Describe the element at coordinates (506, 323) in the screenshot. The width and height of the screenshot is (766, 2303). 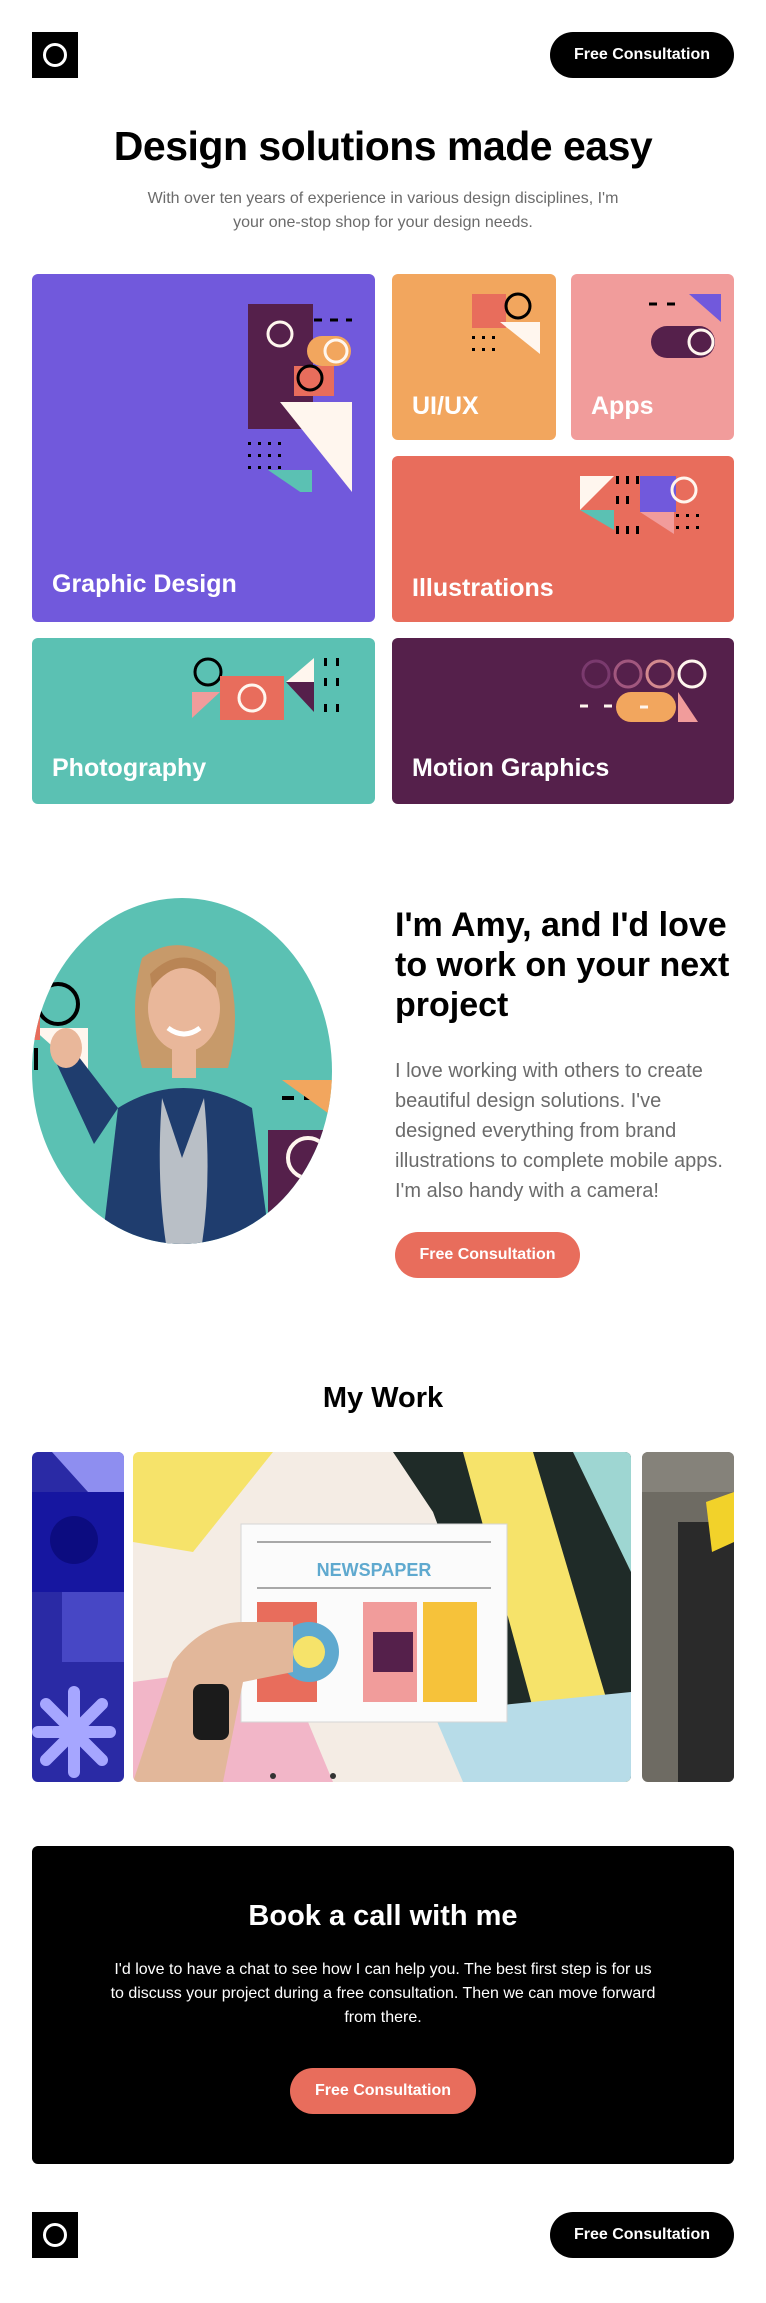
I see `uiux-illustration` at that location.